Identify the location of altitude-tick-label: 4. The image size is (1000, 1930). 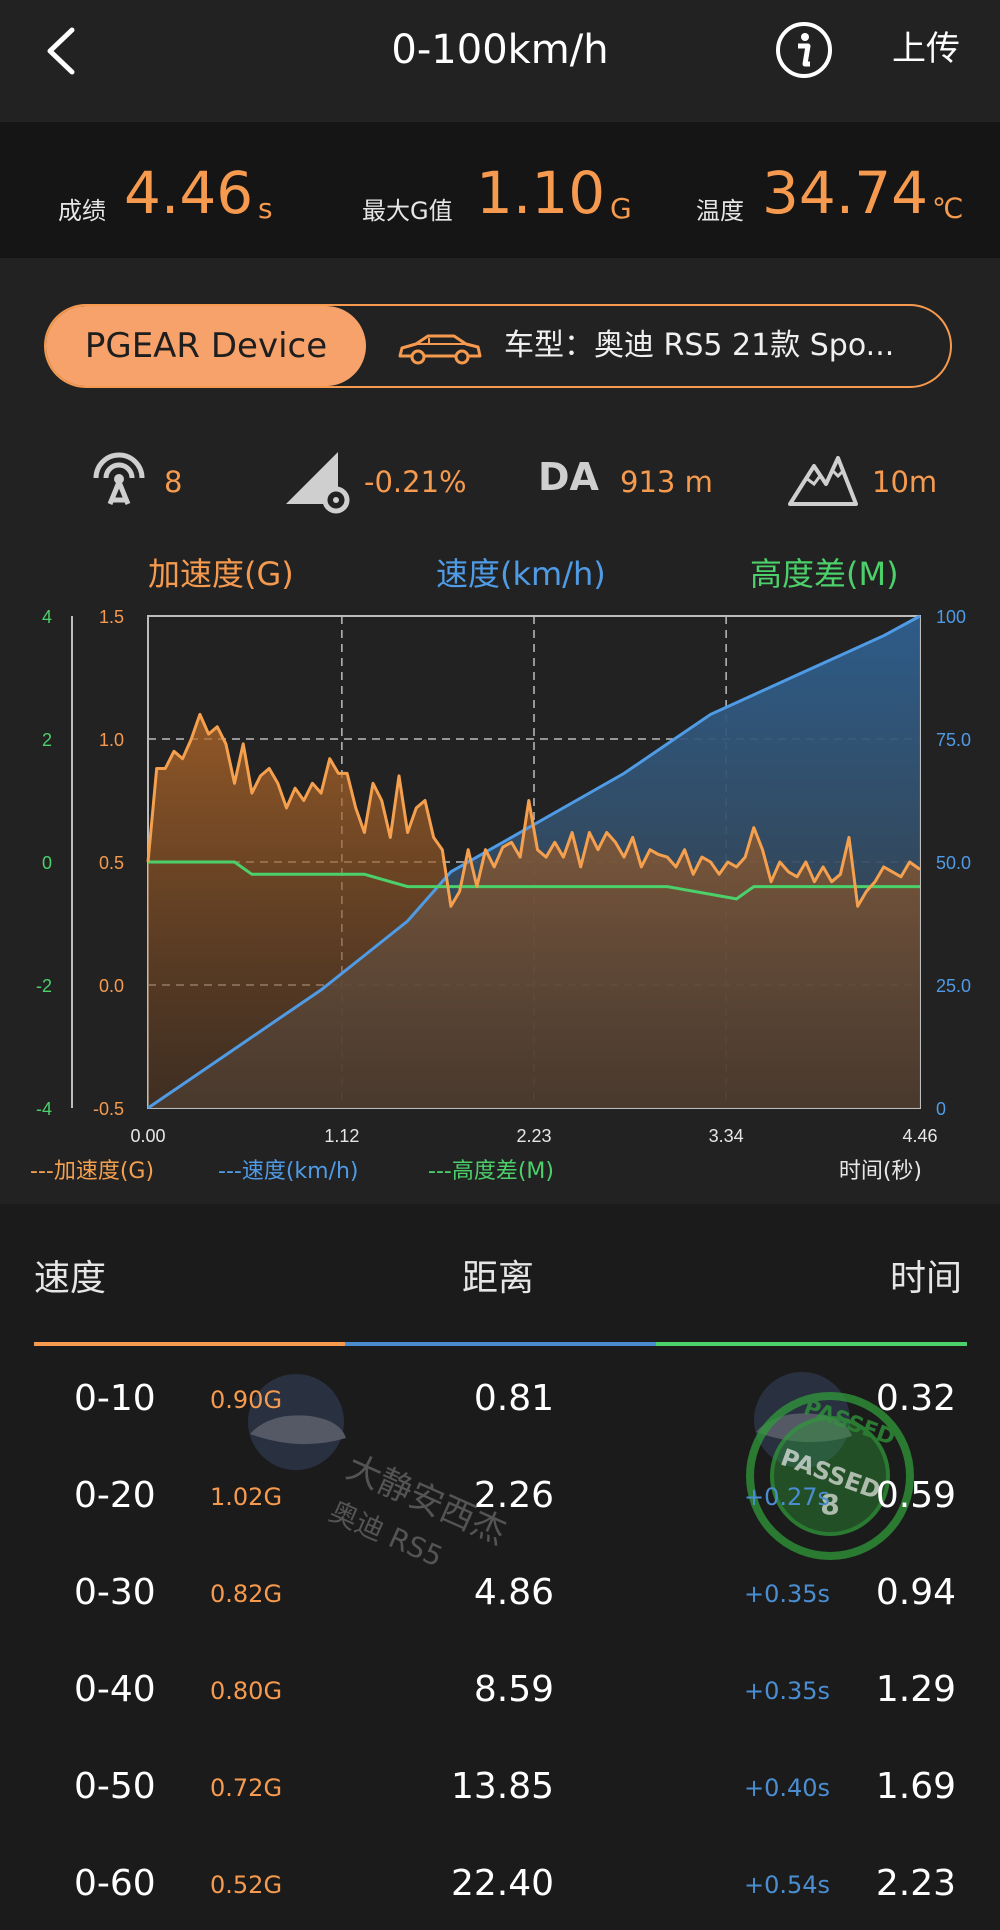
(47, 617).